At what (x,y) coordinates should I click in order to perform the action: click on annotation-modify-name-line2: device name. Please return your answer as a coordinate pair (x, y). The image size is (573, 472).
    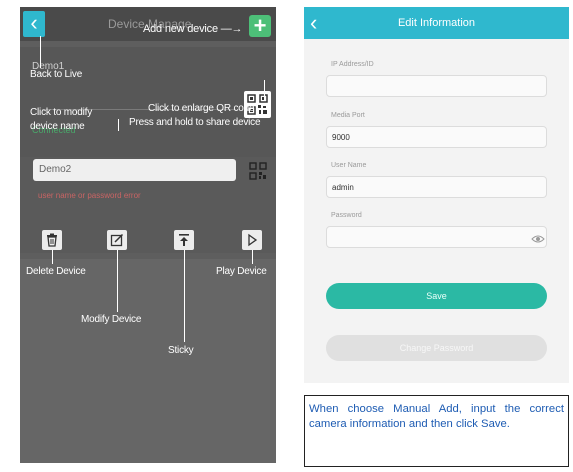
    Looking at the image, I should click on (57, 126).